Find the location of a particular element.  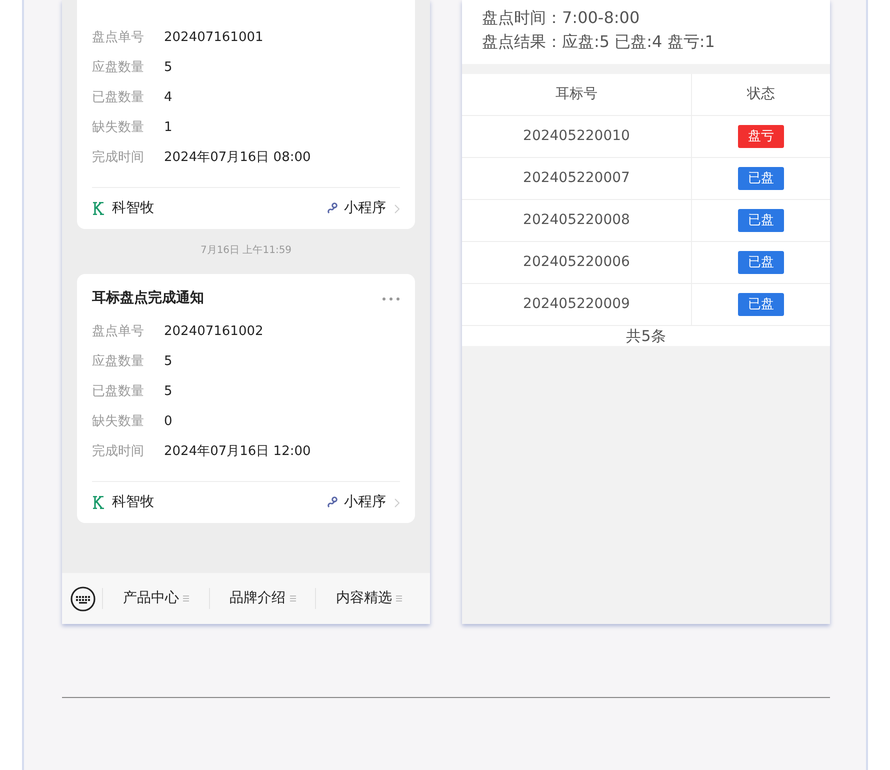

field-value: 202407161001 is located at coordinates (214, 38).